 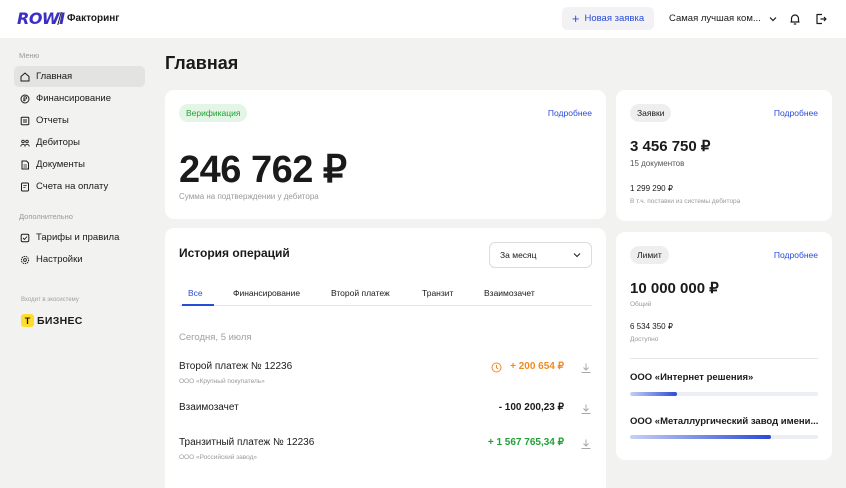 What do you see at coordinates (79, 120) in the screenshot?
I see `sidebar-item-reports: Отчеты` at bounding box center [79, 120].